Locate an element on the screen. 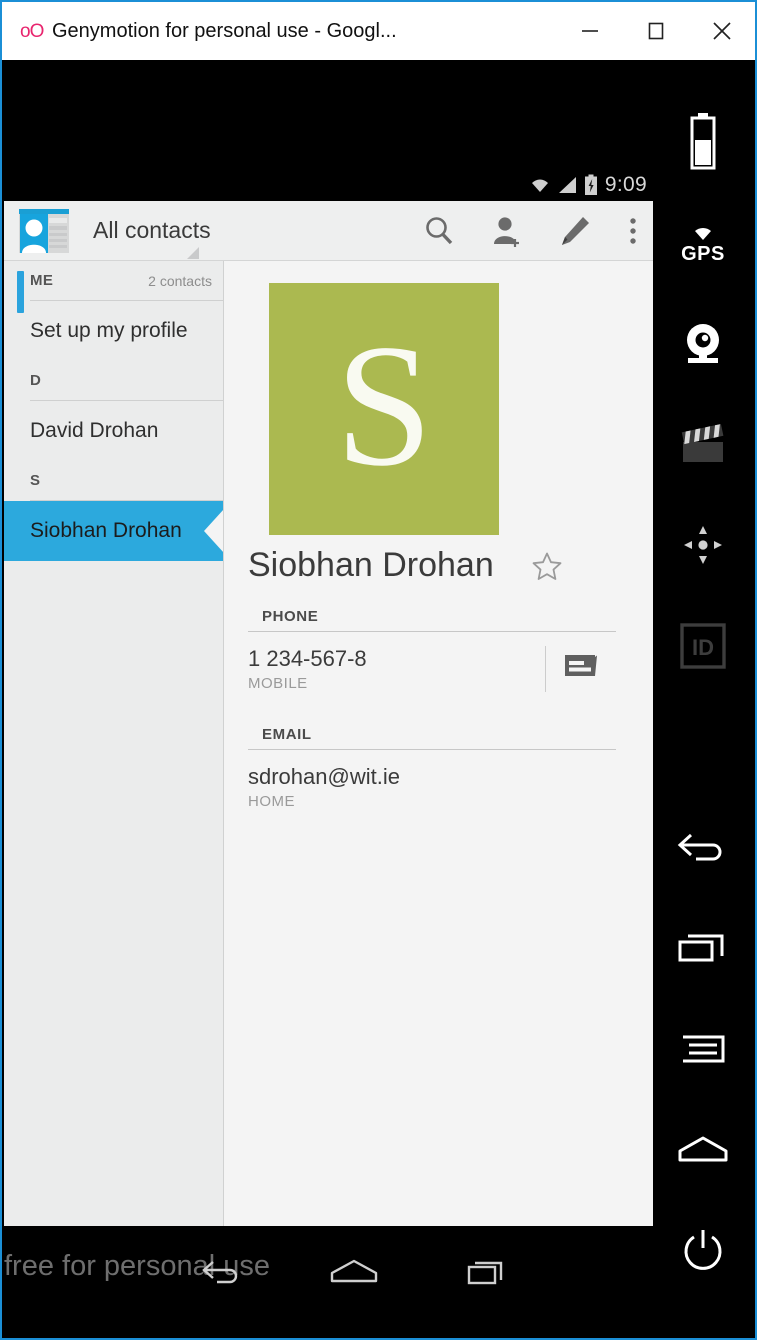  toolbar-home-button is located at coordinates (703, 1149).